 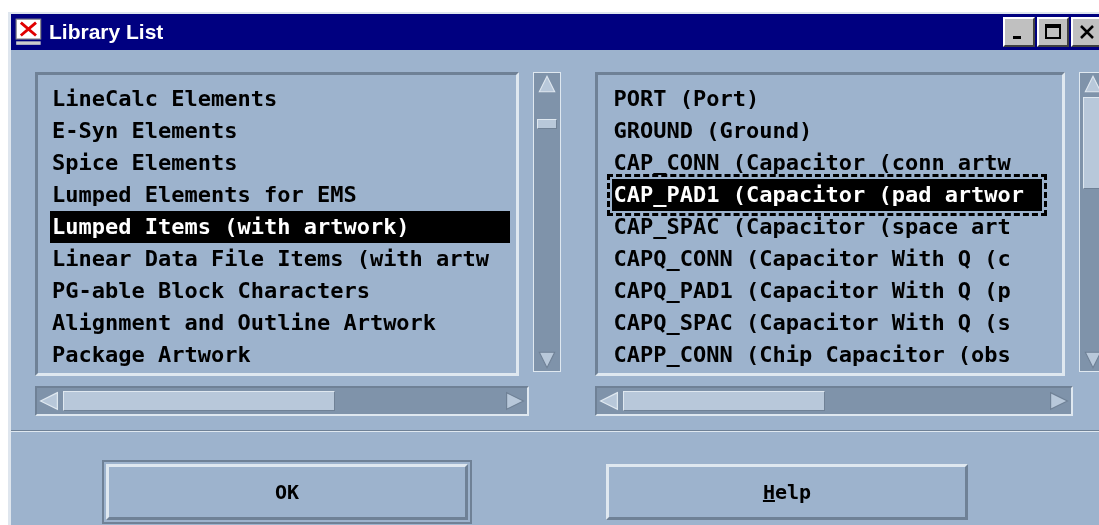 What do you see at coordinates (787, 492) in the screenshot?
I see `dialog-button: Help` at bounding box center [787, 492].